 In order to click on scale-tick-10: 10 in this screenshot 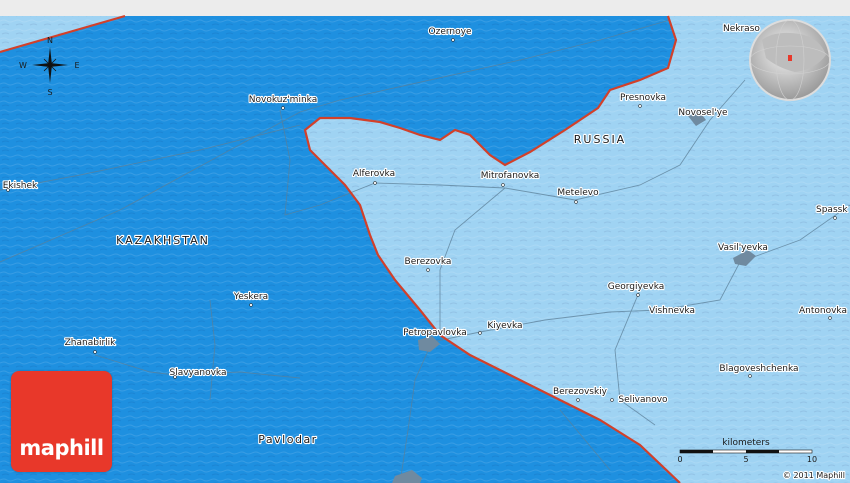, I will do `click(812, 459)`.